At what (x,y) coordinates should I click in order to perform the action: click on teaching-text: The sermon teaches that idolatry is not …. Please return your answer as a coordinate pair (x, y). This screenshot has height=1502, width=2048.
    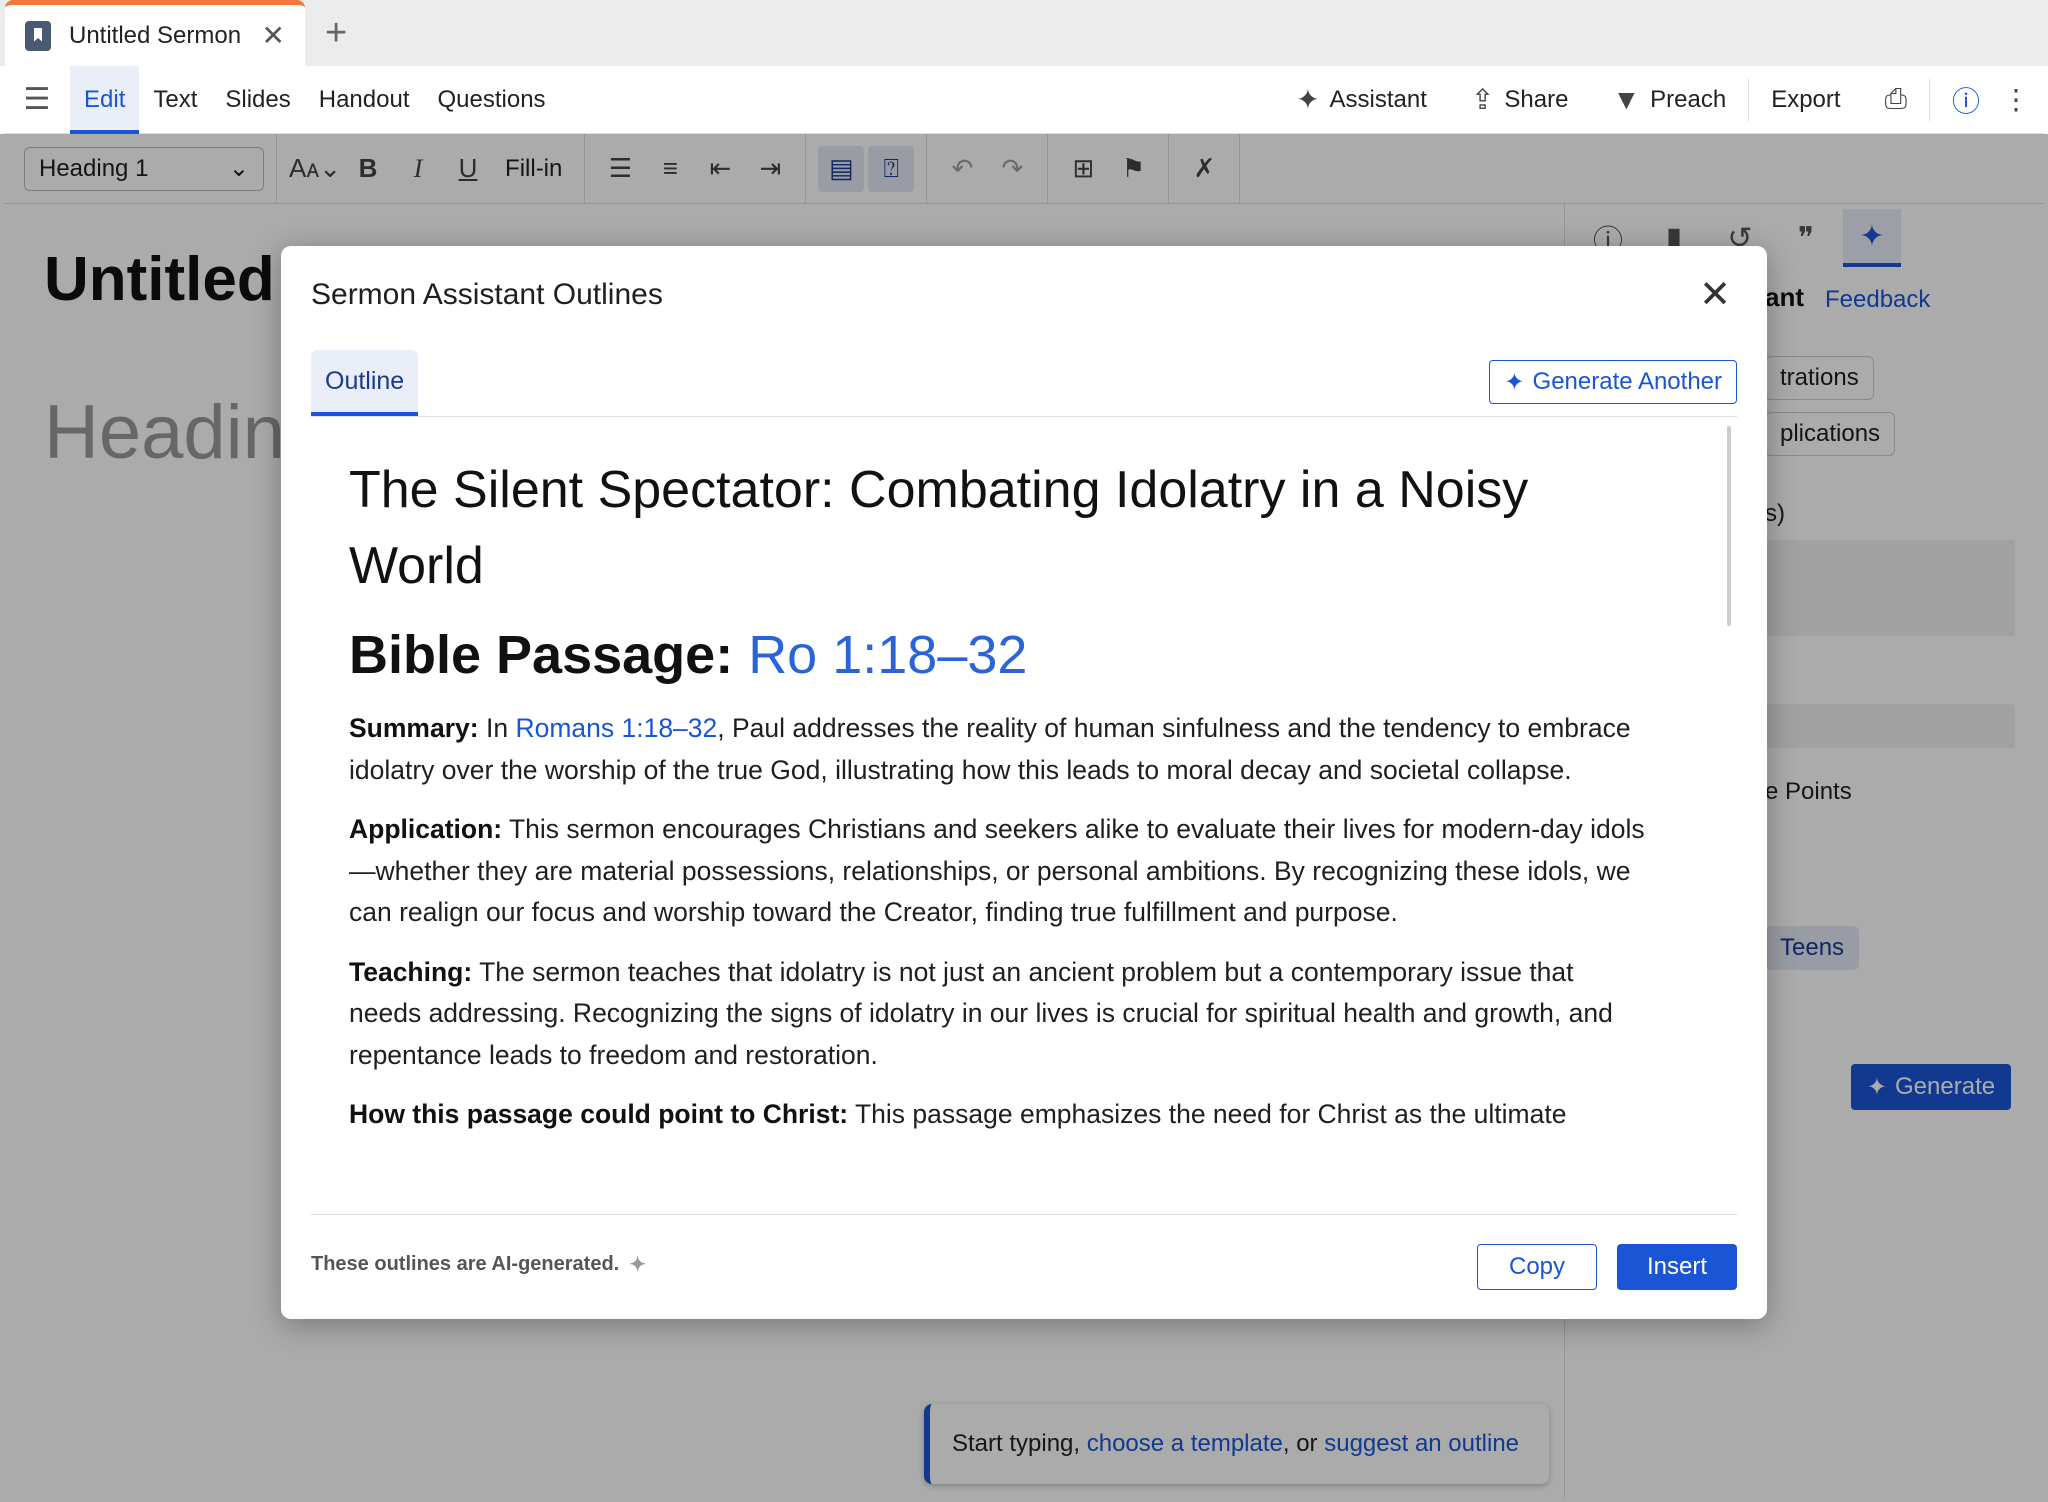
    Looking at the image, I should click on (981, 1013).